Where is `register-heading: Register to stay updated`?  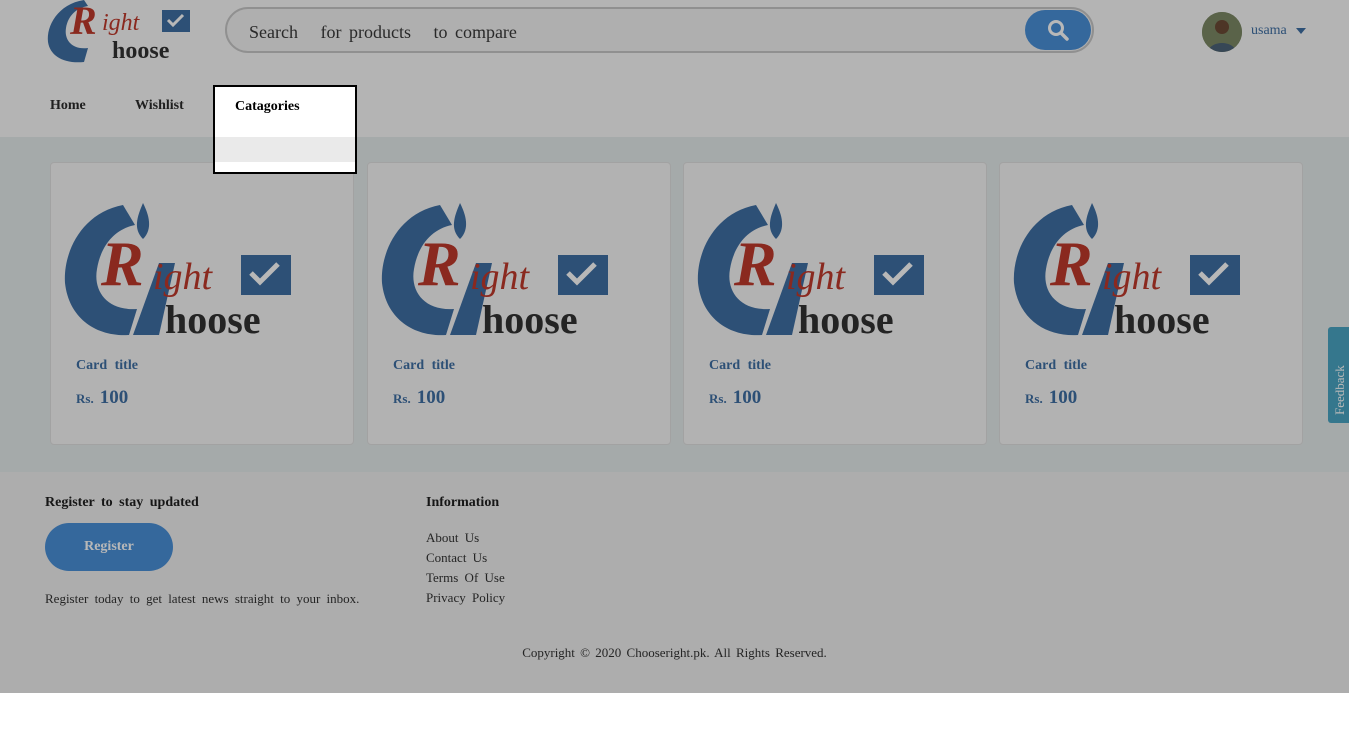 register-heading: Register to stay updated is located at coordinates (122, 502).